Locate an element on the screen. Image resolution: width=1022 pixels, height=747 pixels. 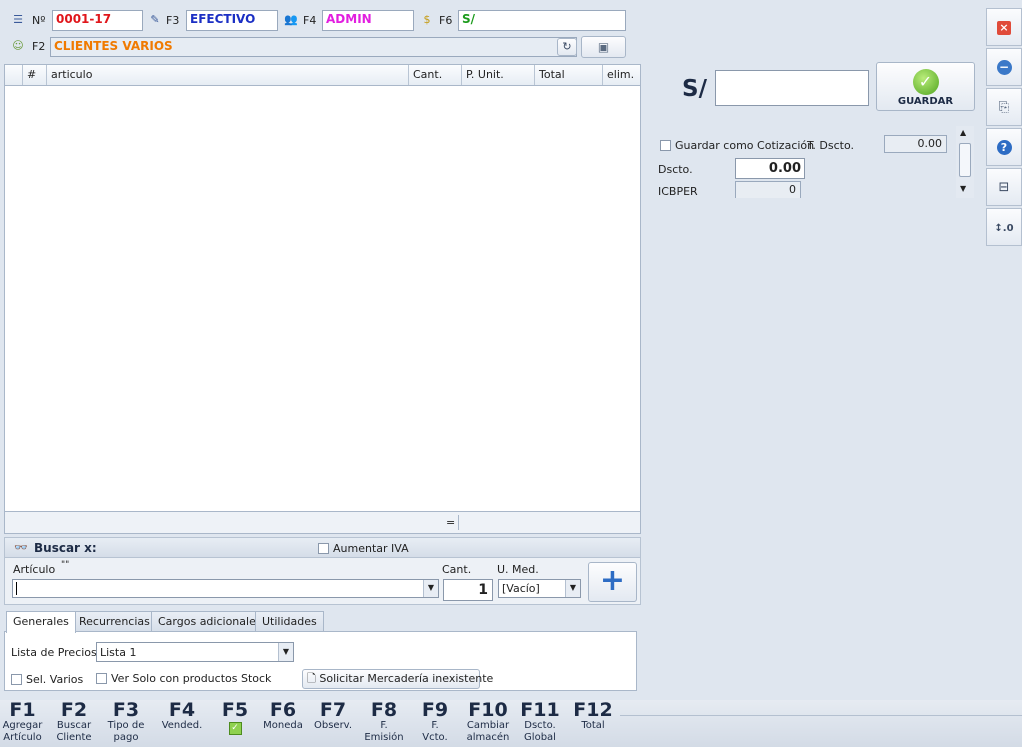
fkey-f9: F9 F. Vcto. is located at coordinates (435, 722).